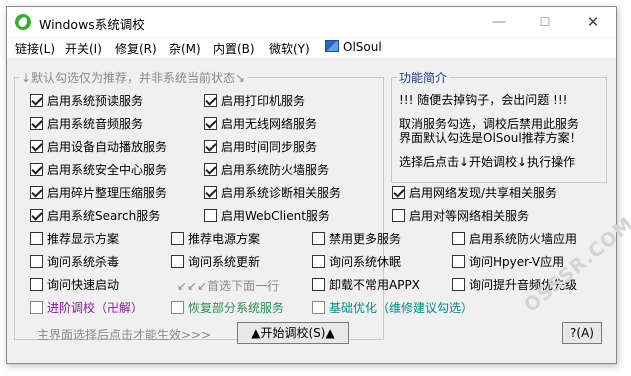  What do you see at coordinates (332, 46) in the screenshot?
I see `computer-icon` at bounding box center [332, 46].